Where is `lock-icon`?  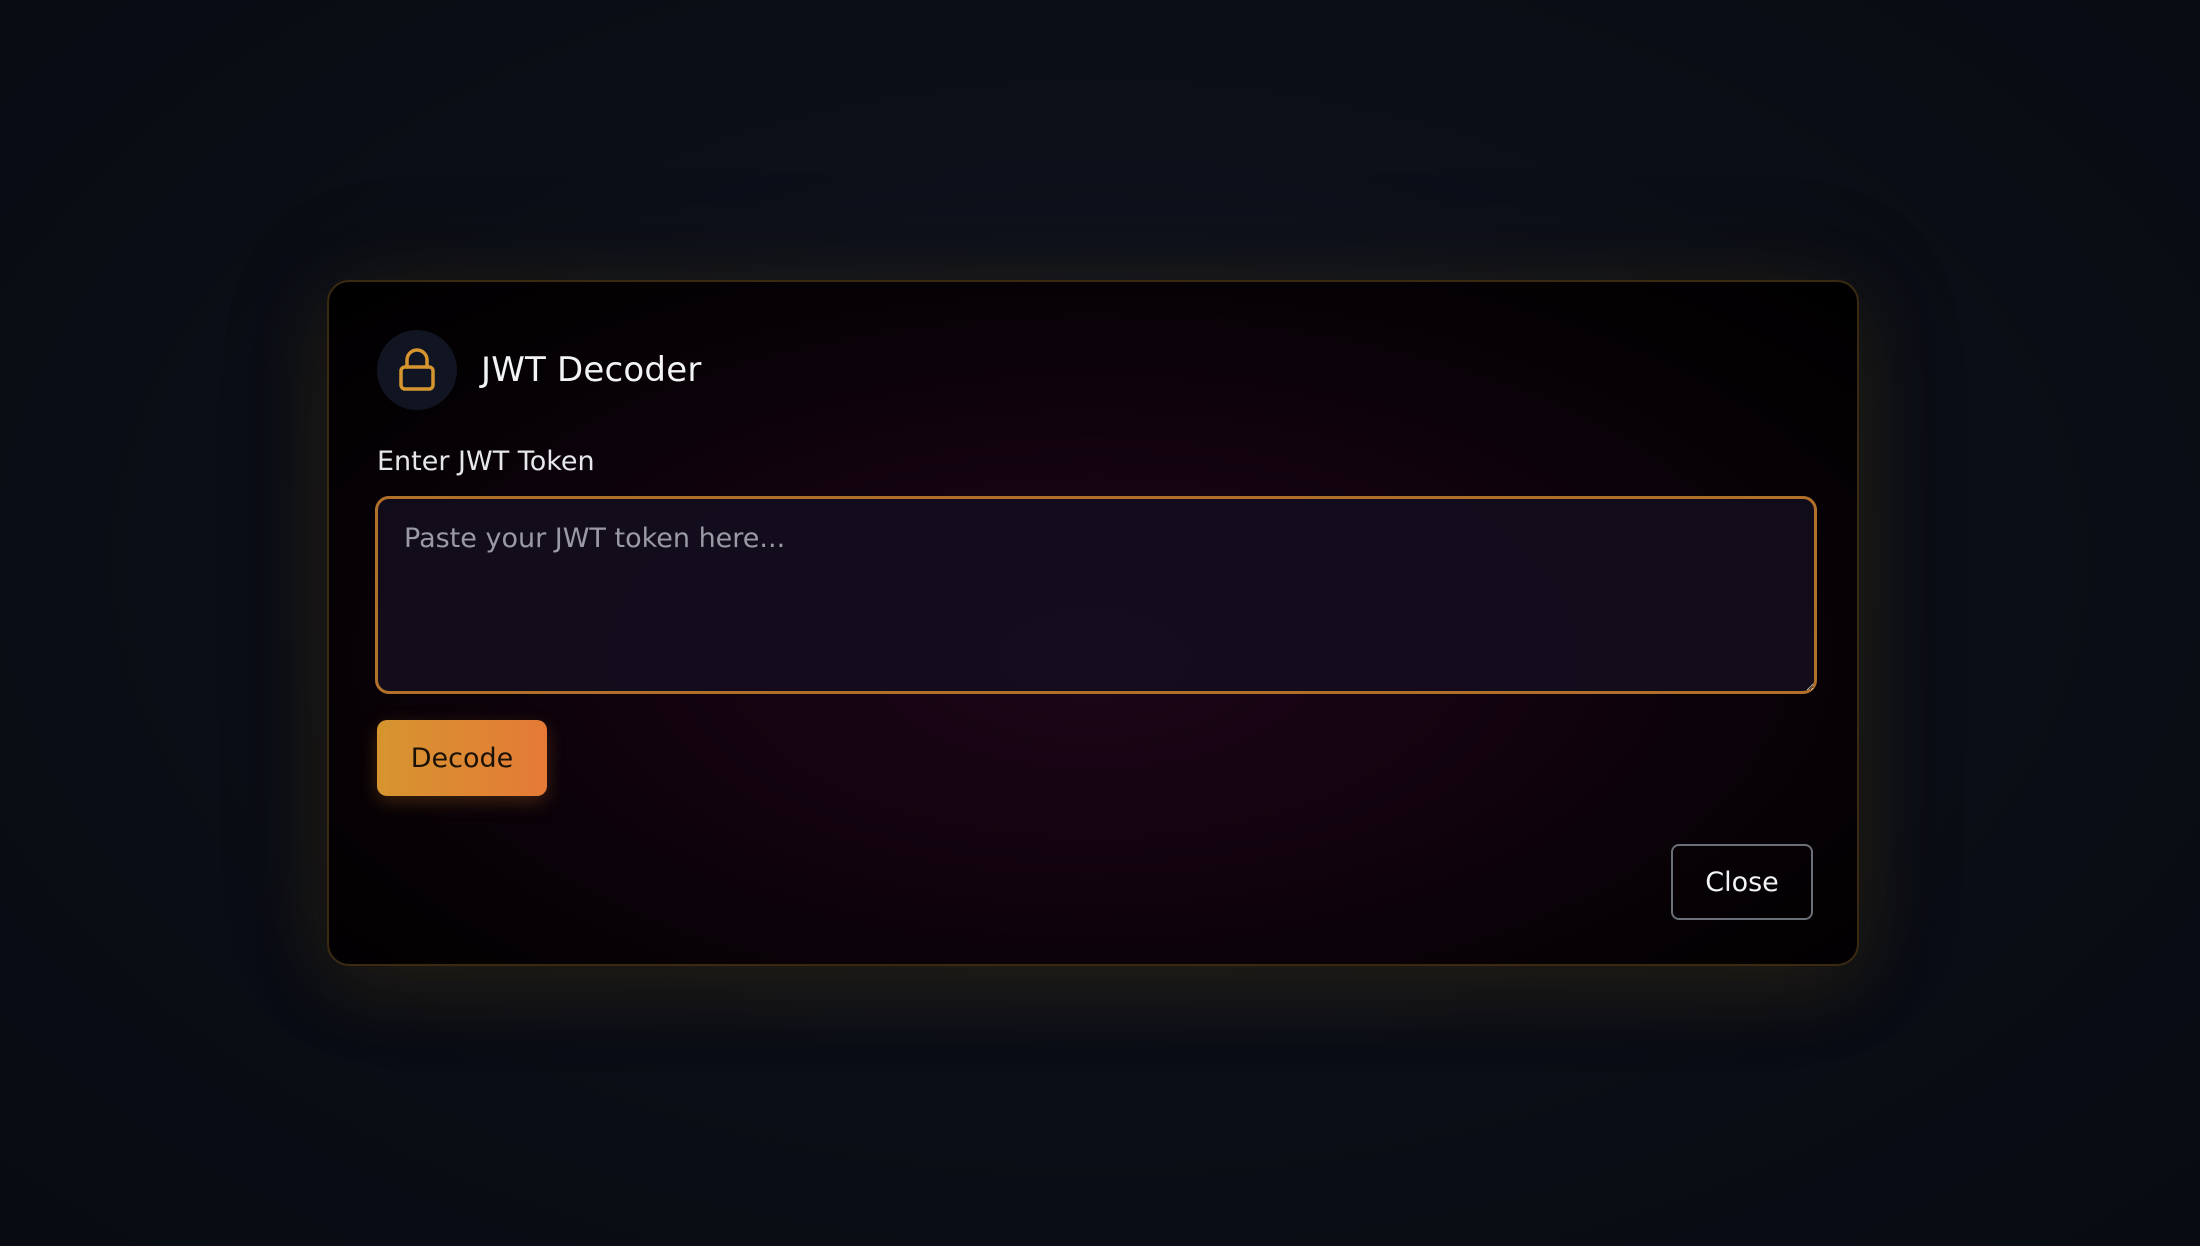 lock-icon is located at coordinates (417, 370).